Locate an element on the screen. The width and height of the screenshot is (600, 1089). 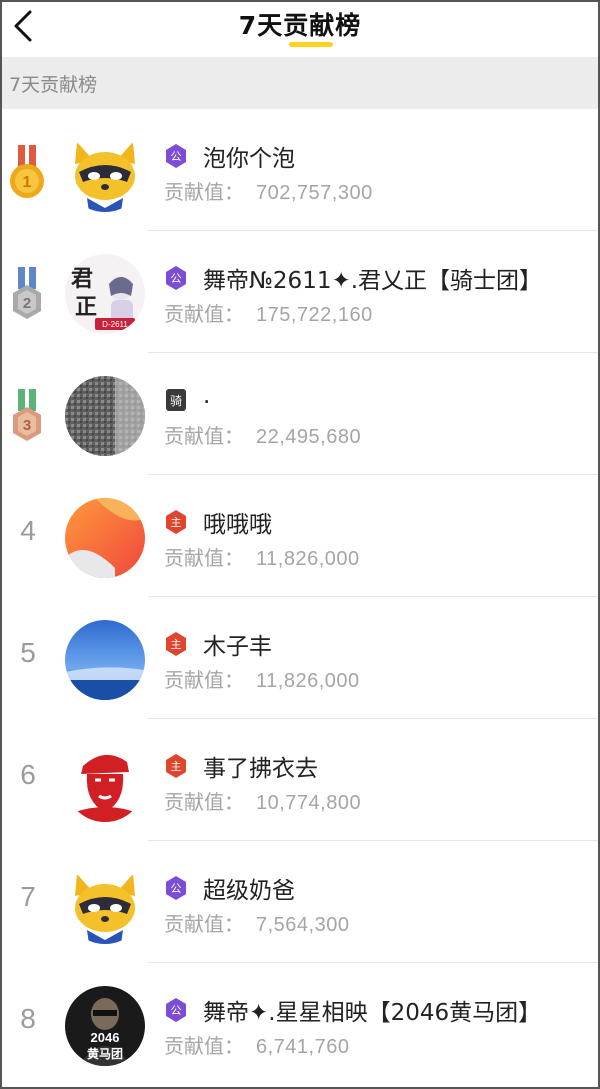
blue-sky-avatar is located at coordinates (105, 660).